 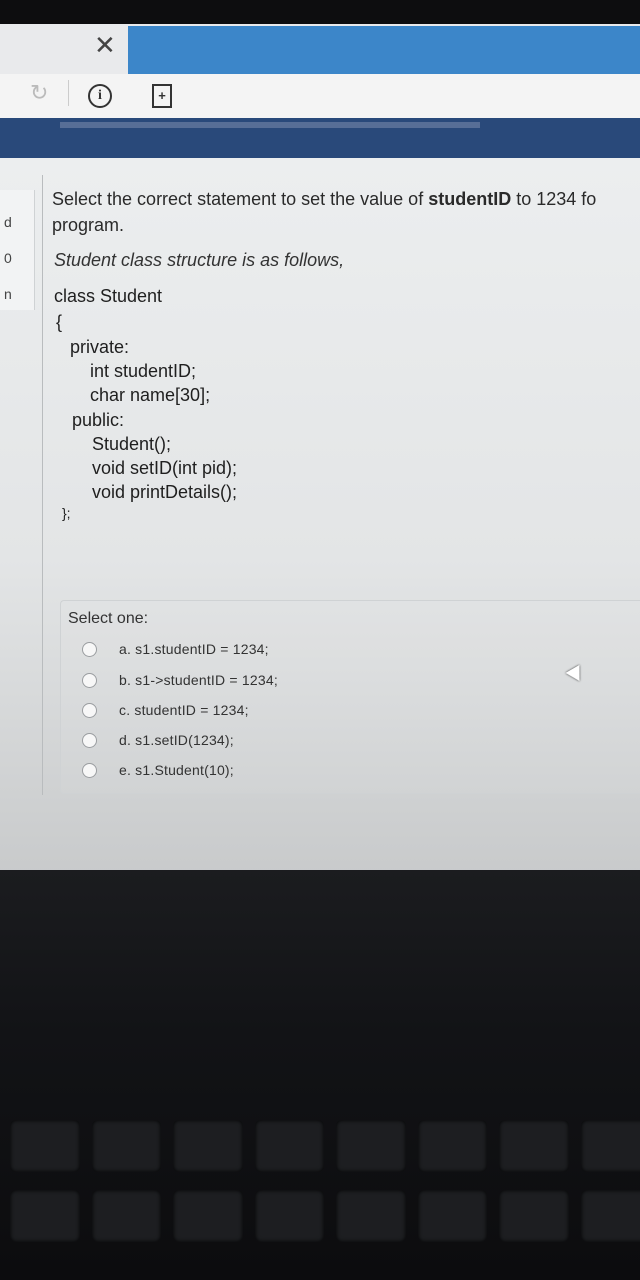 I want to click on code-line: class Student, so click(x=108, y=296).